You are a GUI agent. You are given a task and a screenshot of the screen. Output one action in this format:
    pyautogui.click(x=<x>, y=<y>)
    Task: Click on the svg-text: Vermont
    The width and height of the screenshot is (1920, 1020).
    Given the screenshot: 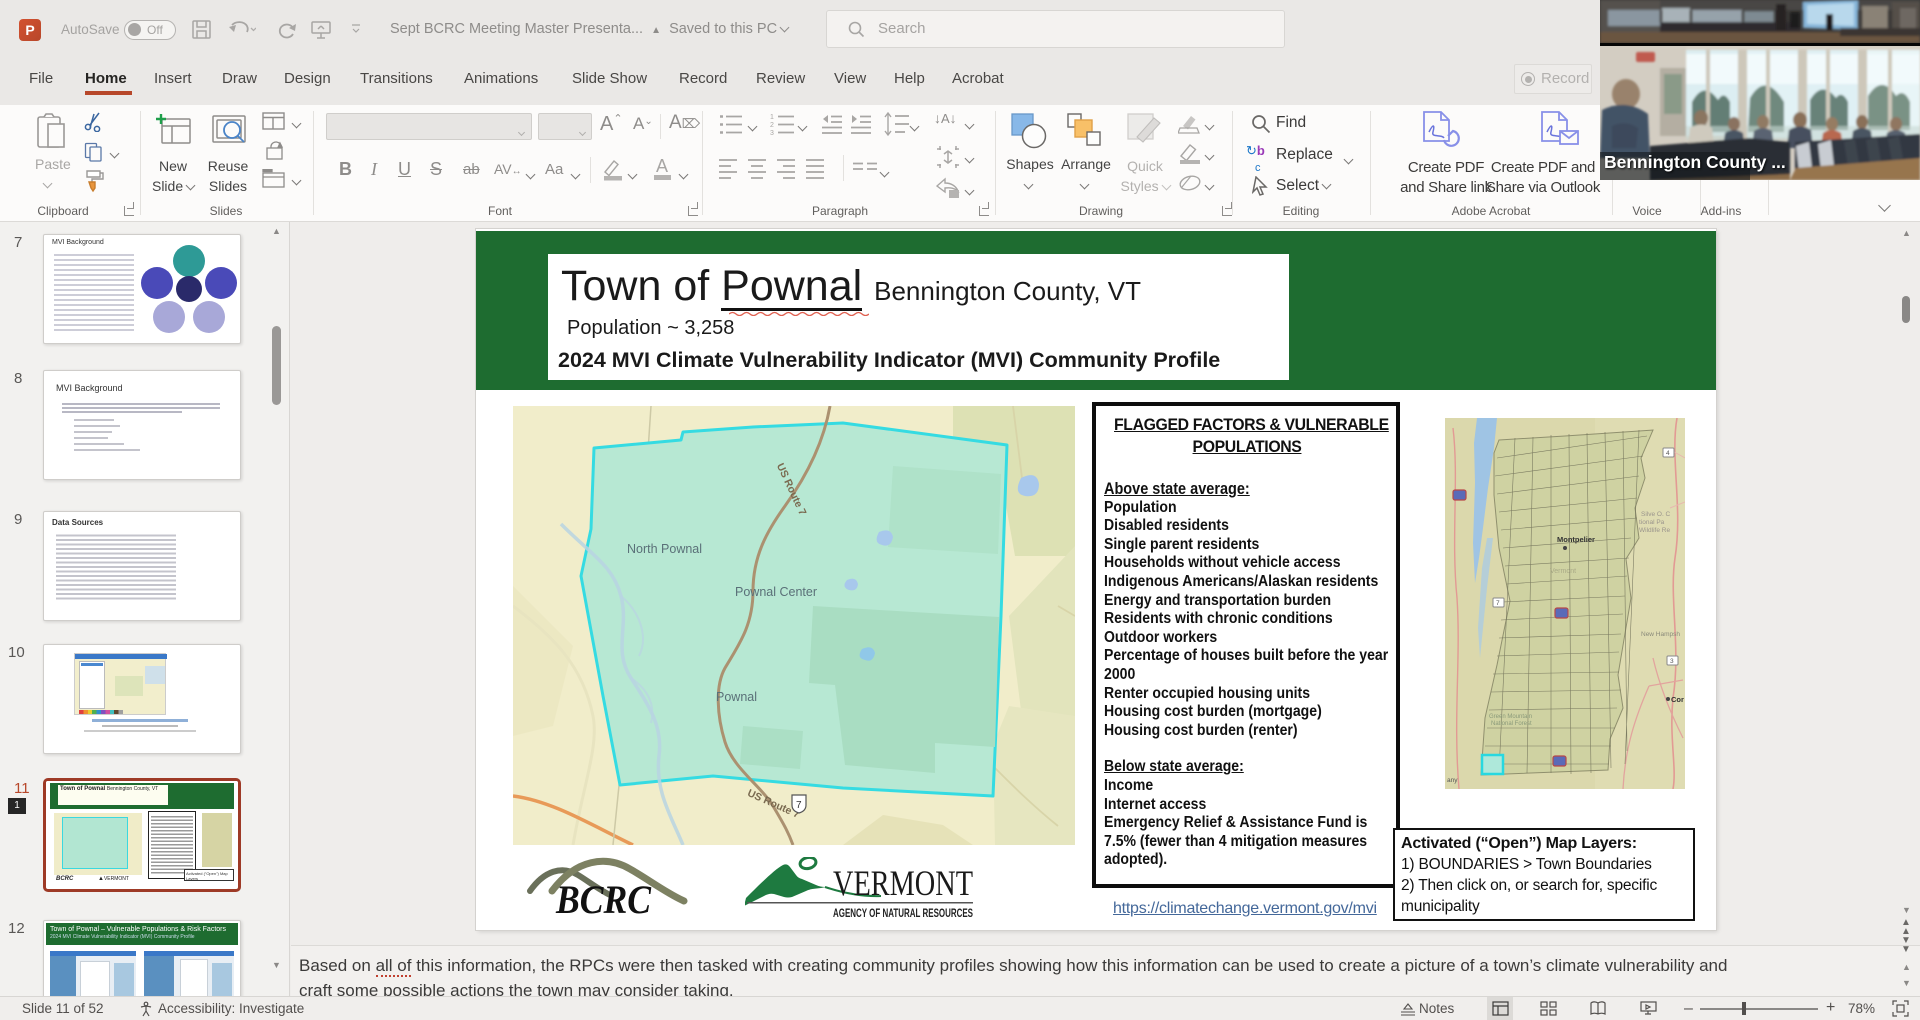 What is the action you would take?
    pyautogui.click(x=1563, y=571)
    